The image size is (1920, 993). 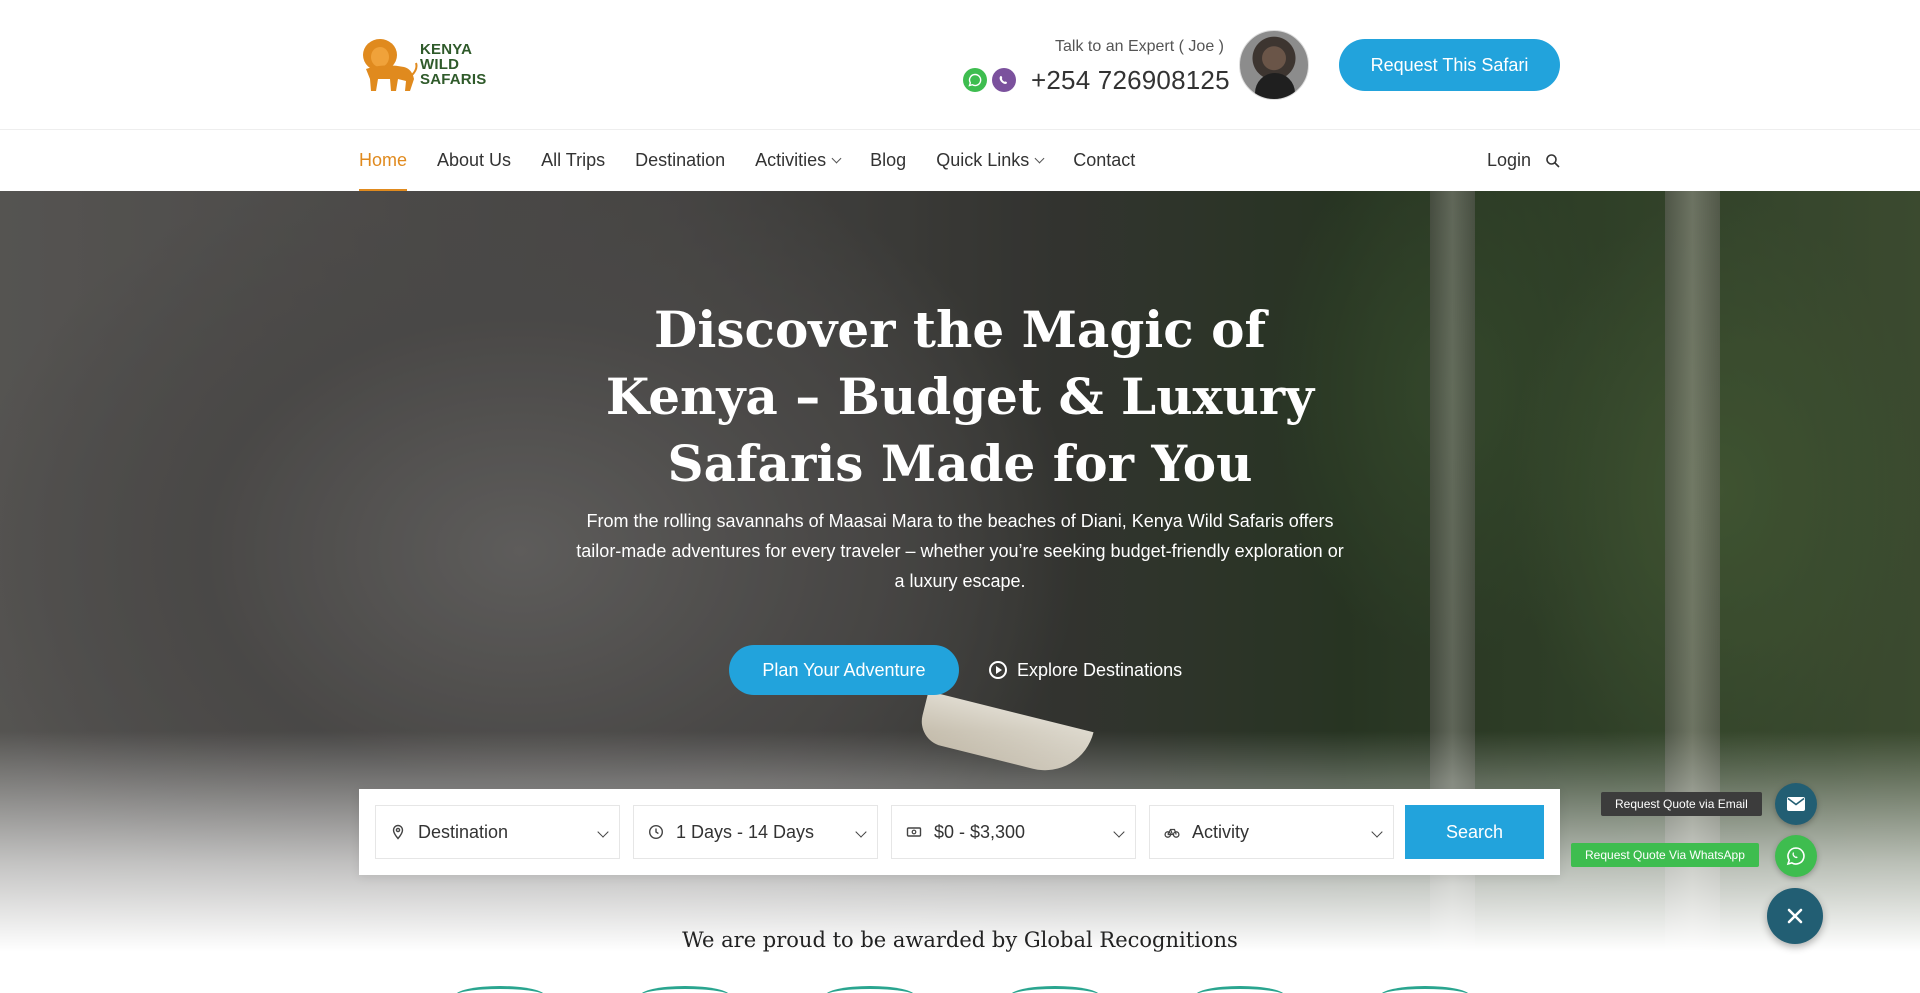 I want to click on envelope-icon, so click(x=1796, y=804).